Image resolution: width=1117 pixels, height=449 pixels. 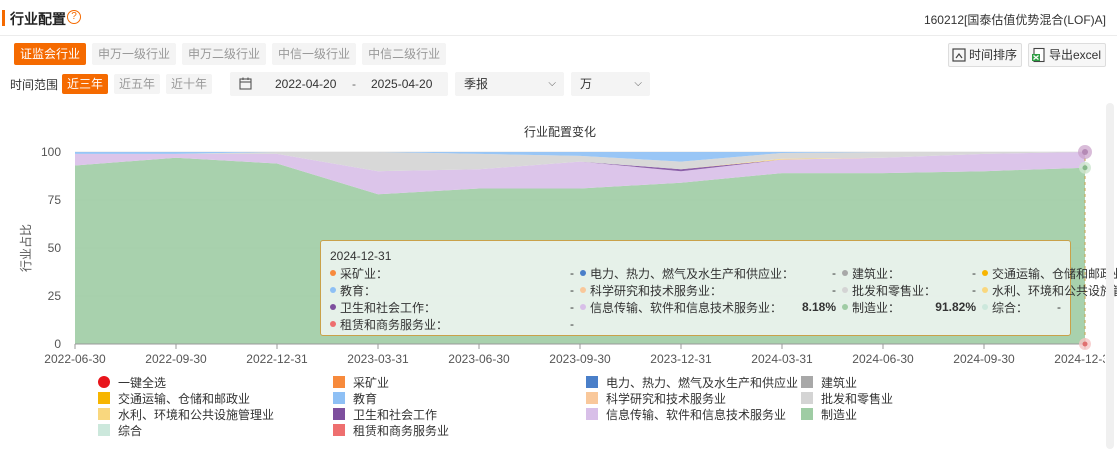 What do you see at coordinates (876, 307) in the screenshot?
I see `tooltip-item-name: 制造业：` at bounding box center [876, 307].